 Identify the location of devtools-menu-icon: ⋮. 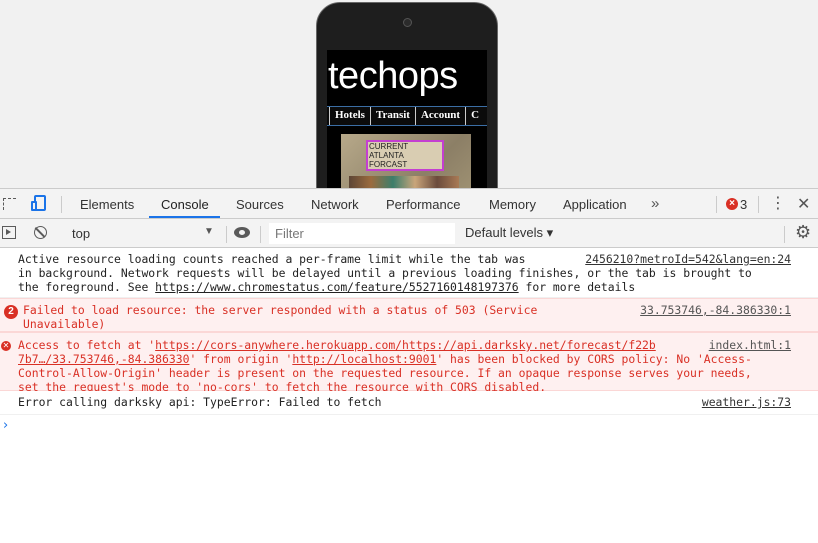
(778, 204).